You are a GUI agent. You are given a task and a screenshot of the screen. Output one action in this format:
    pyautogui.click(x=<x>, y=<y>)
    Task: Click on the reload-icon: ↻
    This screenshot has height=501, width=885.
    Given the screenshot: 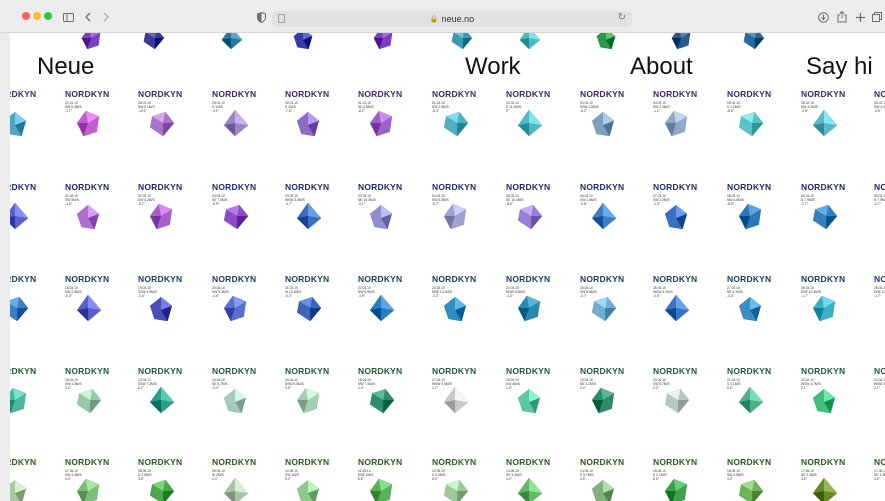 What is the action you would take?
    pyautogui.click(x=622, y=17)
    